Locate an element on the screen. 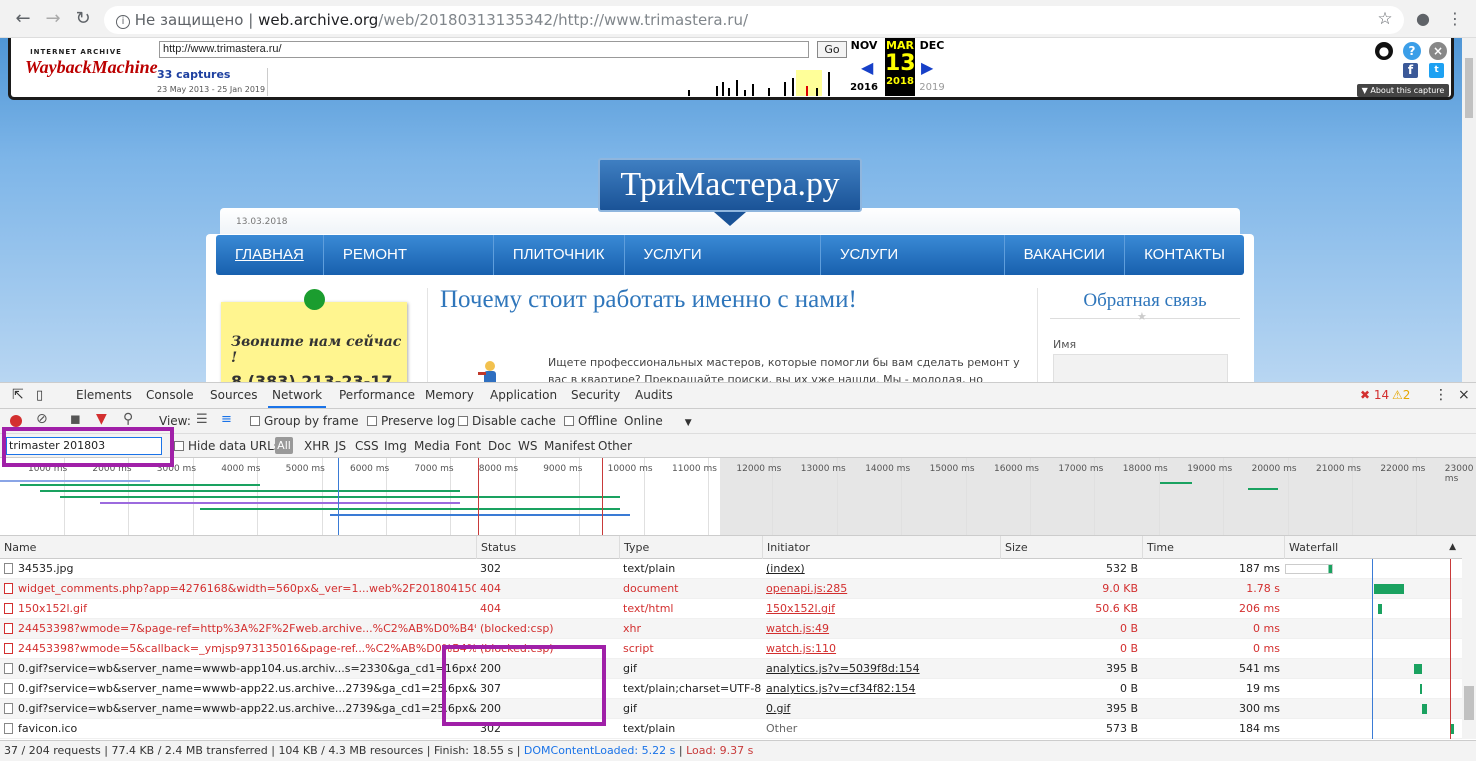  type-filter-media: Media is located at coordinates (432, 446).